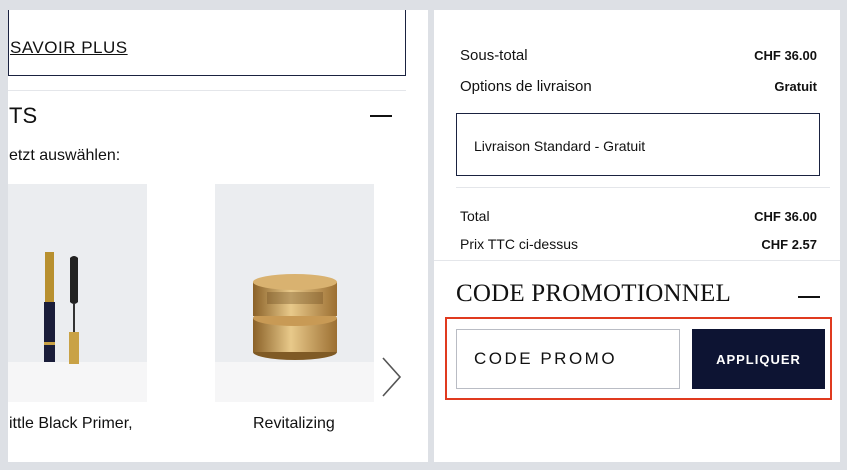 The image size is (847, 470). I want to click on promo-code-input, so click(568, 359).